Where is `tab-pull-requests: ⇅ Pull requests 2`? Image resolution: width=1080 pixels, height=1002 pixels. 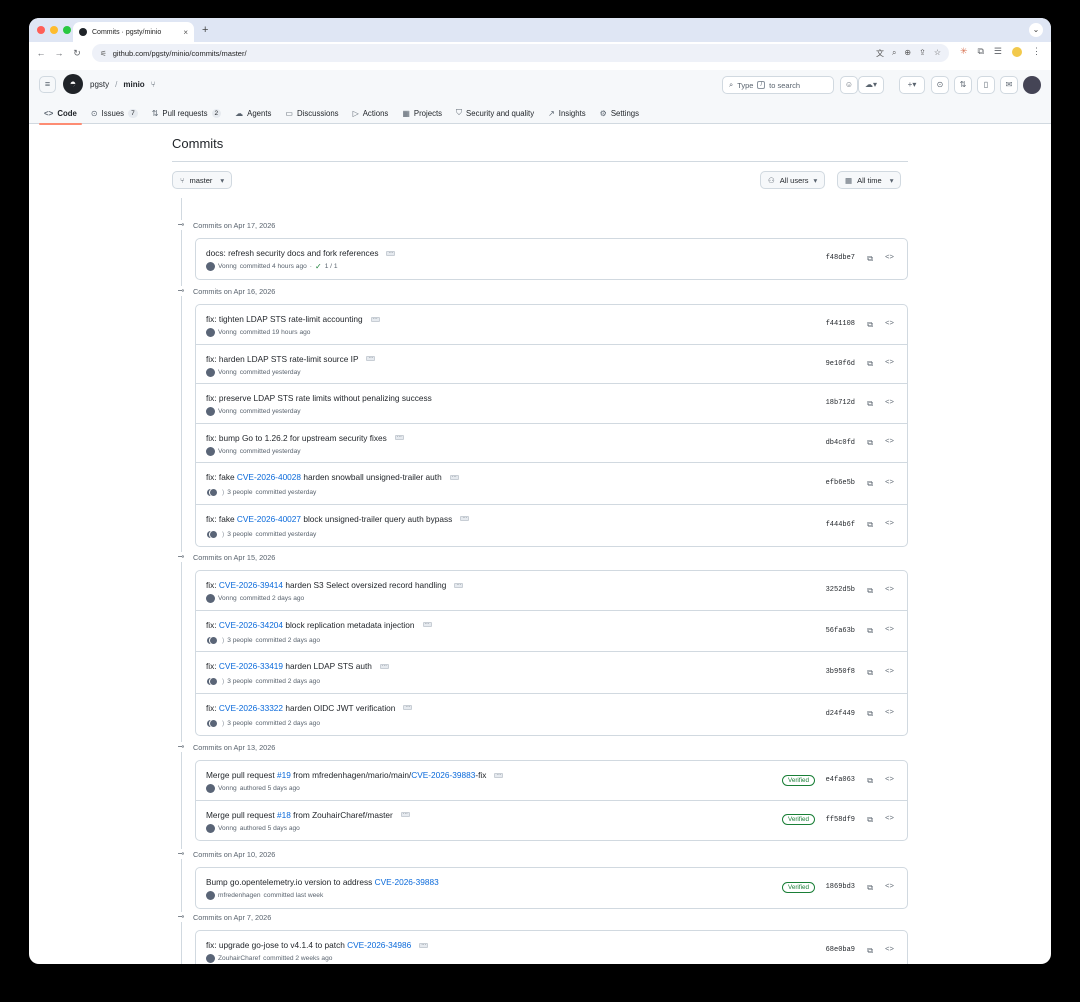
tab-pull-requests: ⇅ Pull requests 2 is located at coordinates (186, 113).